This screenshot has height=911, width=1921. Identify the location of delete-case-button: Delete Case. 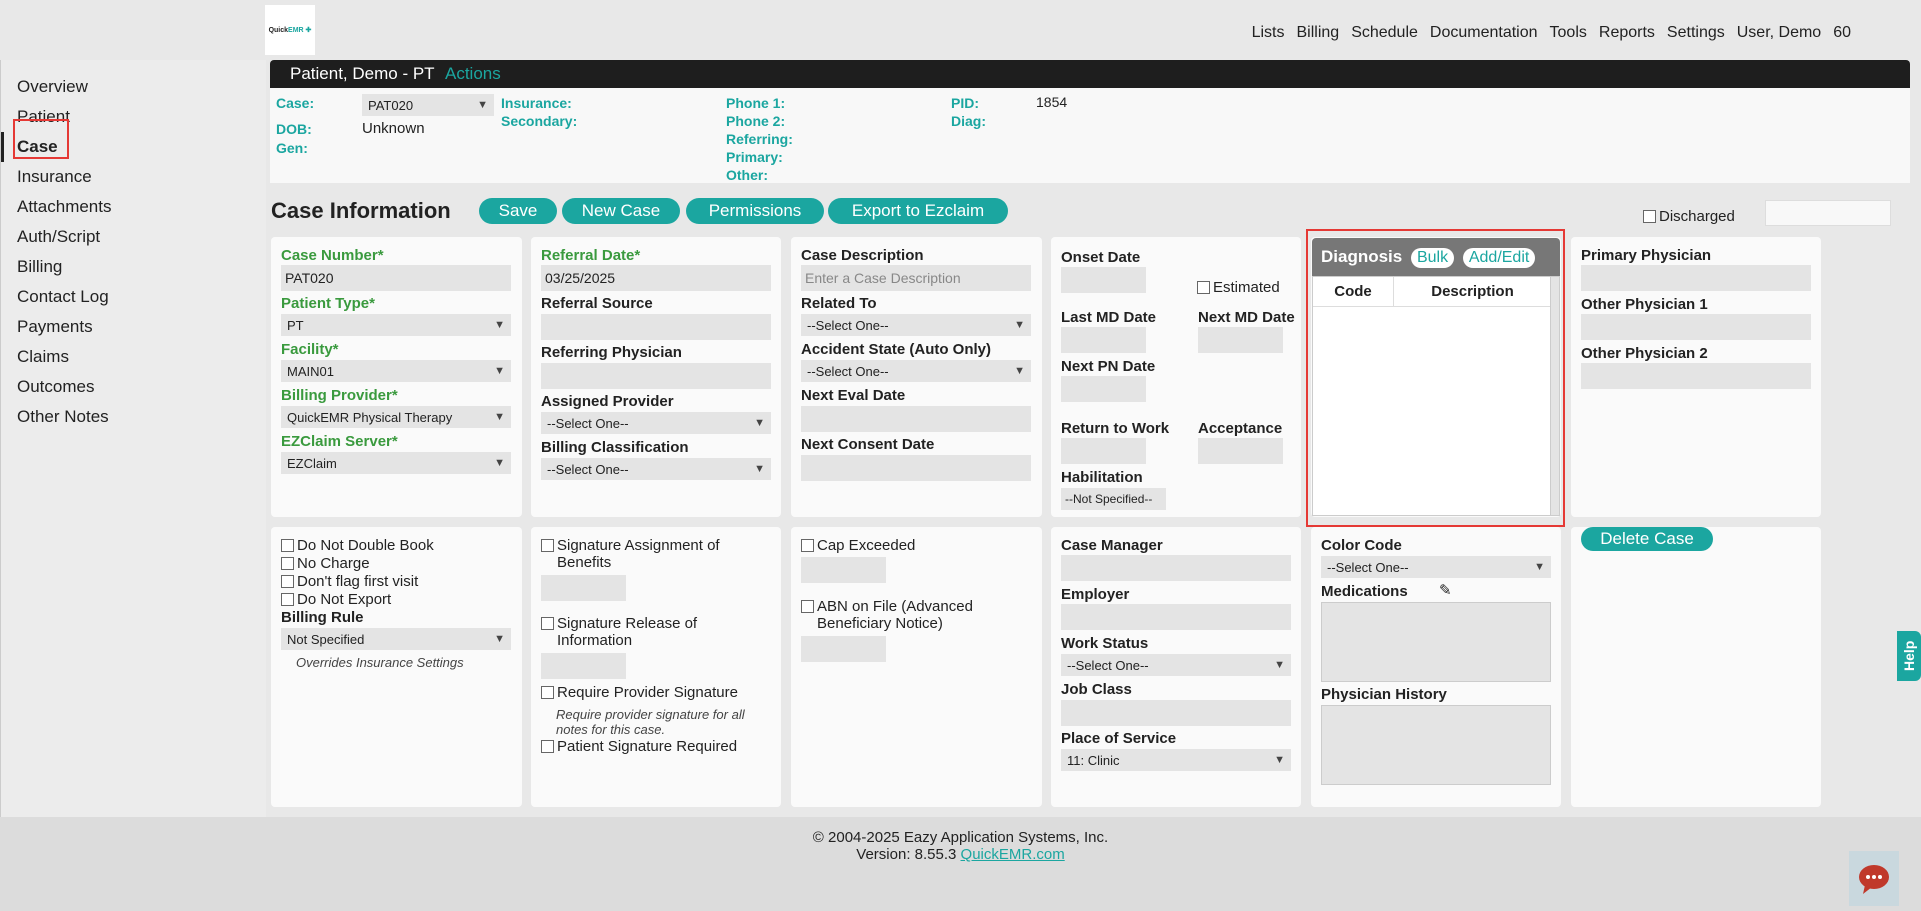
(1647, 539).